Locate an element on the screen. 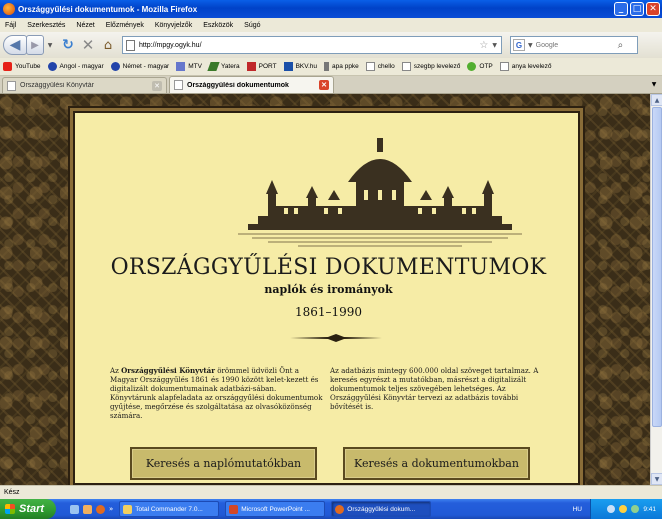 The height and width of the screenshot is (519, 662). status-text: Kész is located at coordinates (12, 492).